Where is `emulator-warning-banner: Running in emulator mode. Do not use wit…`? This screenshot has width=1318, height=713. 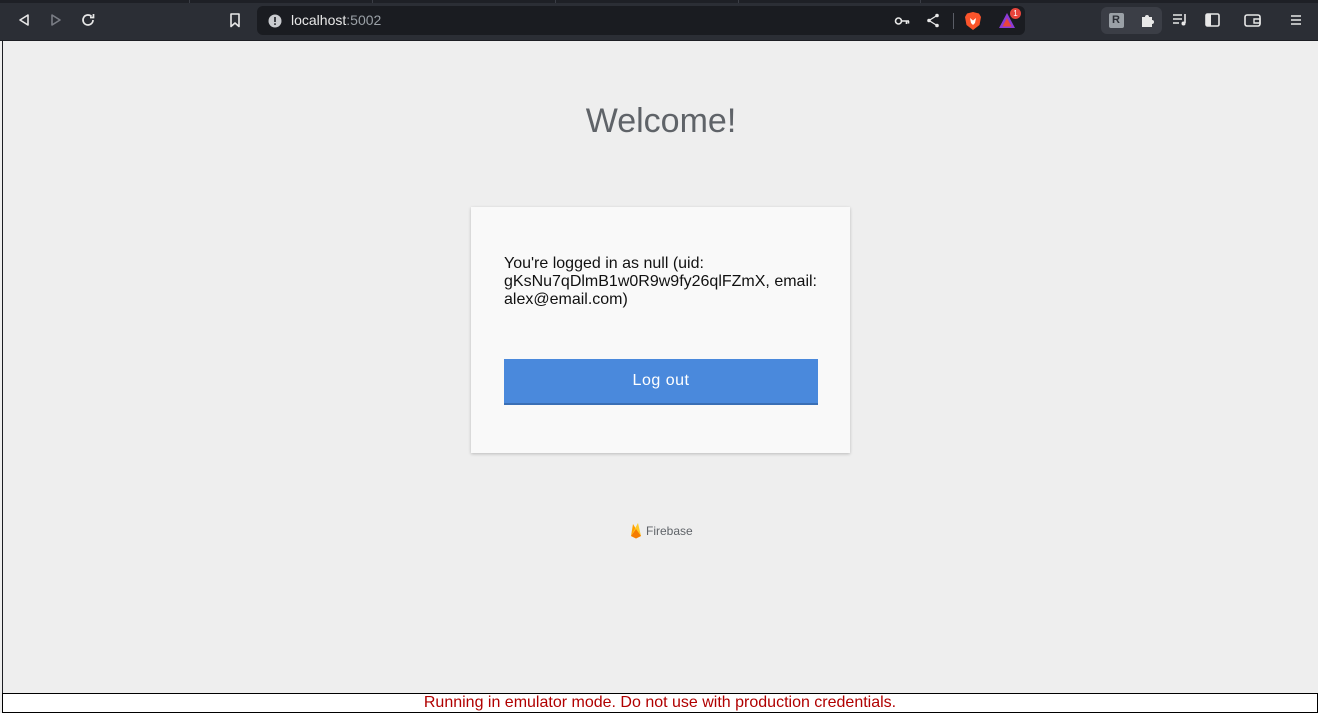
emulator-warning-banner: Running in emulator mode. Do not use wit… is located at coordinates (660, 703).